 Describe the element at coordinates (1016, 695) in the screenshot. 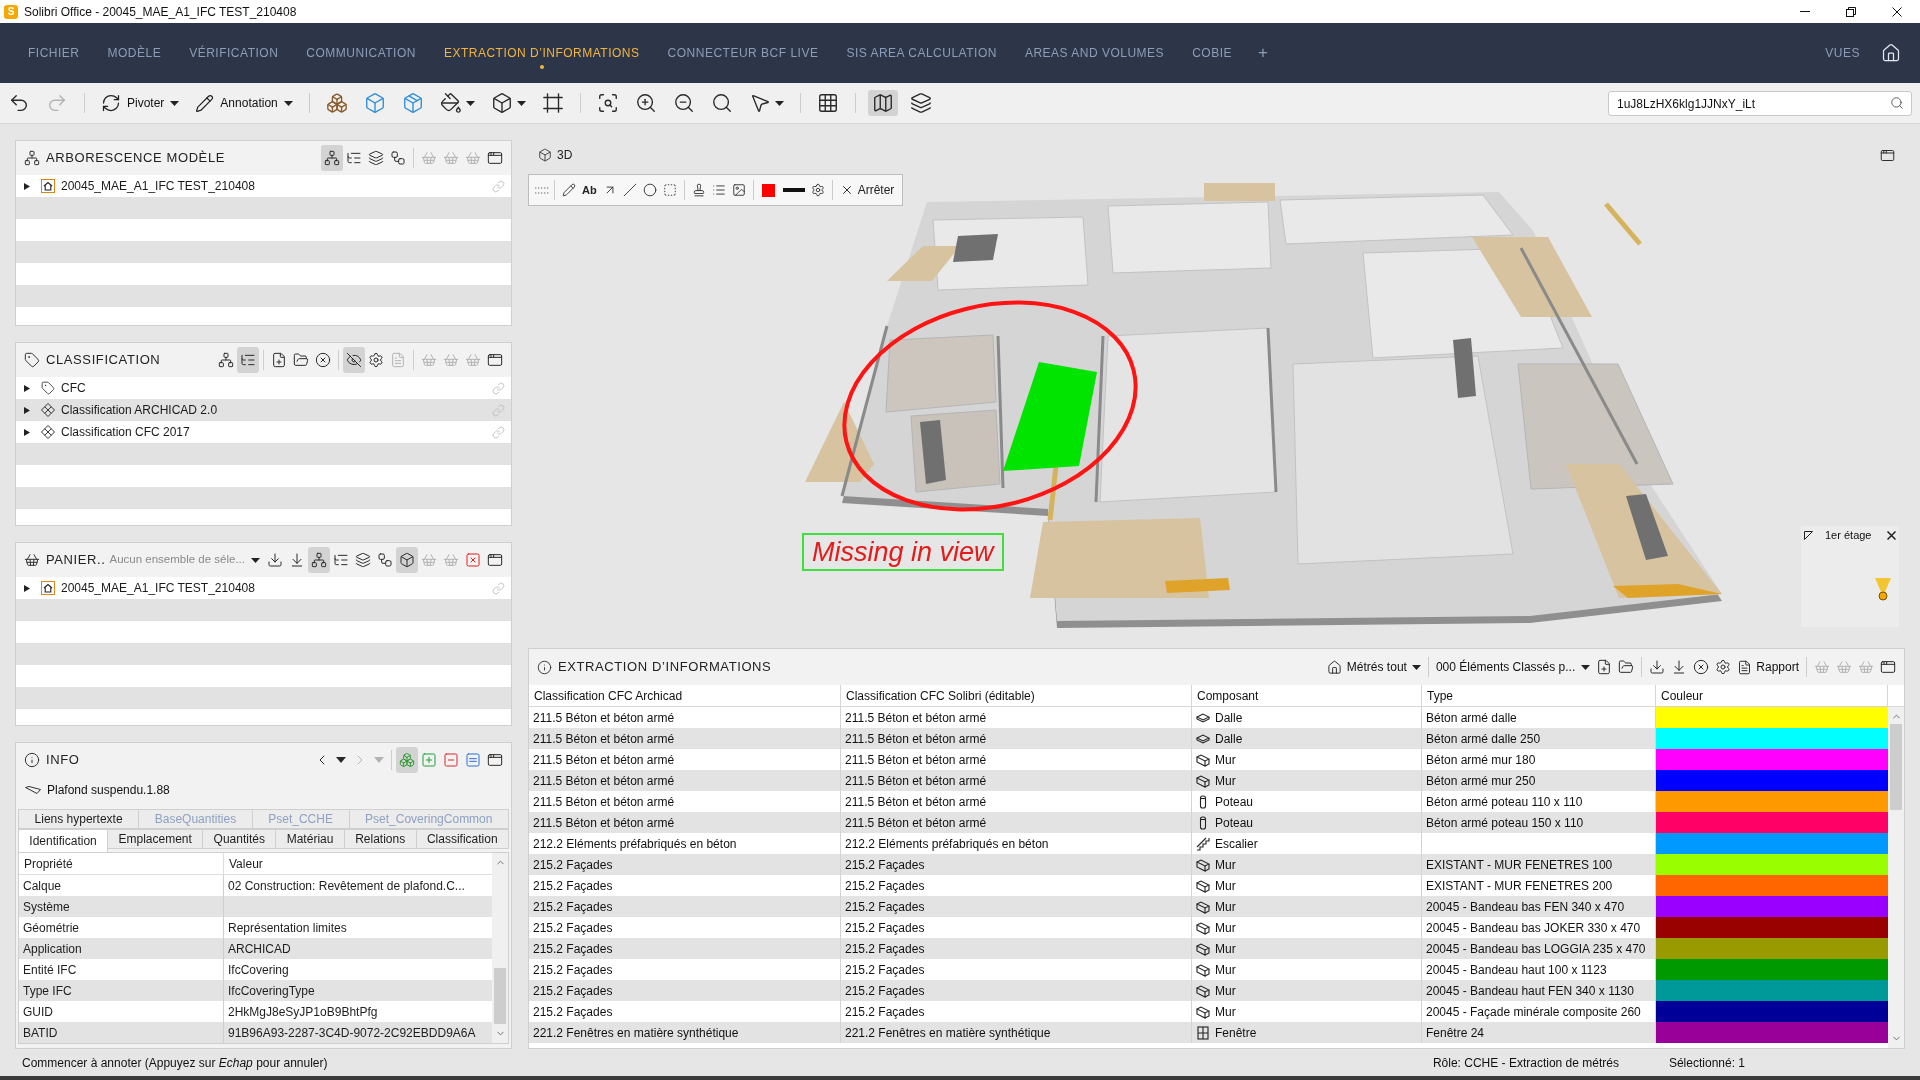

I see `column-header: Classification CFC Solibri (éditable)` at that location.